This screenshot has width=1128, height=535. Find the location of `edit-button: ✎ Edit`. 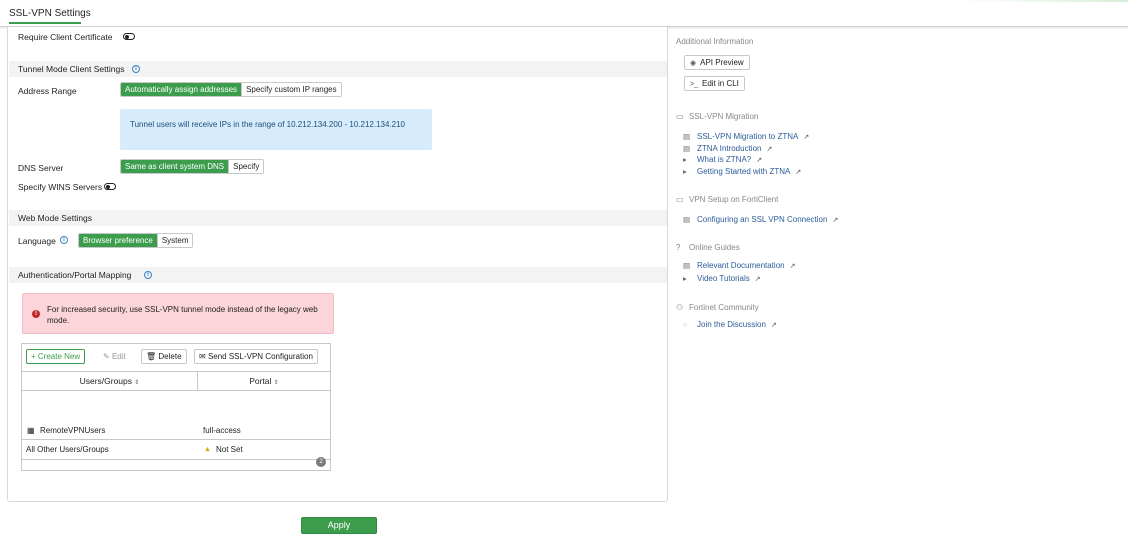

edit-button: ✎ Edit is located at coordinates (114, 356).